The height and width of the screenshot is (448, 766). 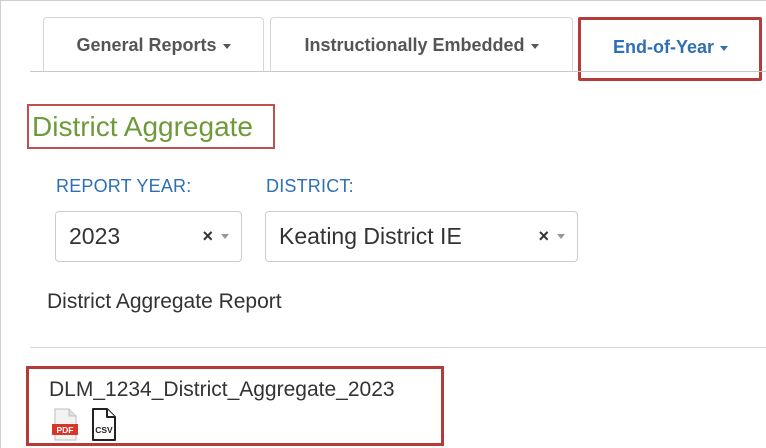 I want to click on page-title-text: District Aggregate, so click(x=142, y=126).